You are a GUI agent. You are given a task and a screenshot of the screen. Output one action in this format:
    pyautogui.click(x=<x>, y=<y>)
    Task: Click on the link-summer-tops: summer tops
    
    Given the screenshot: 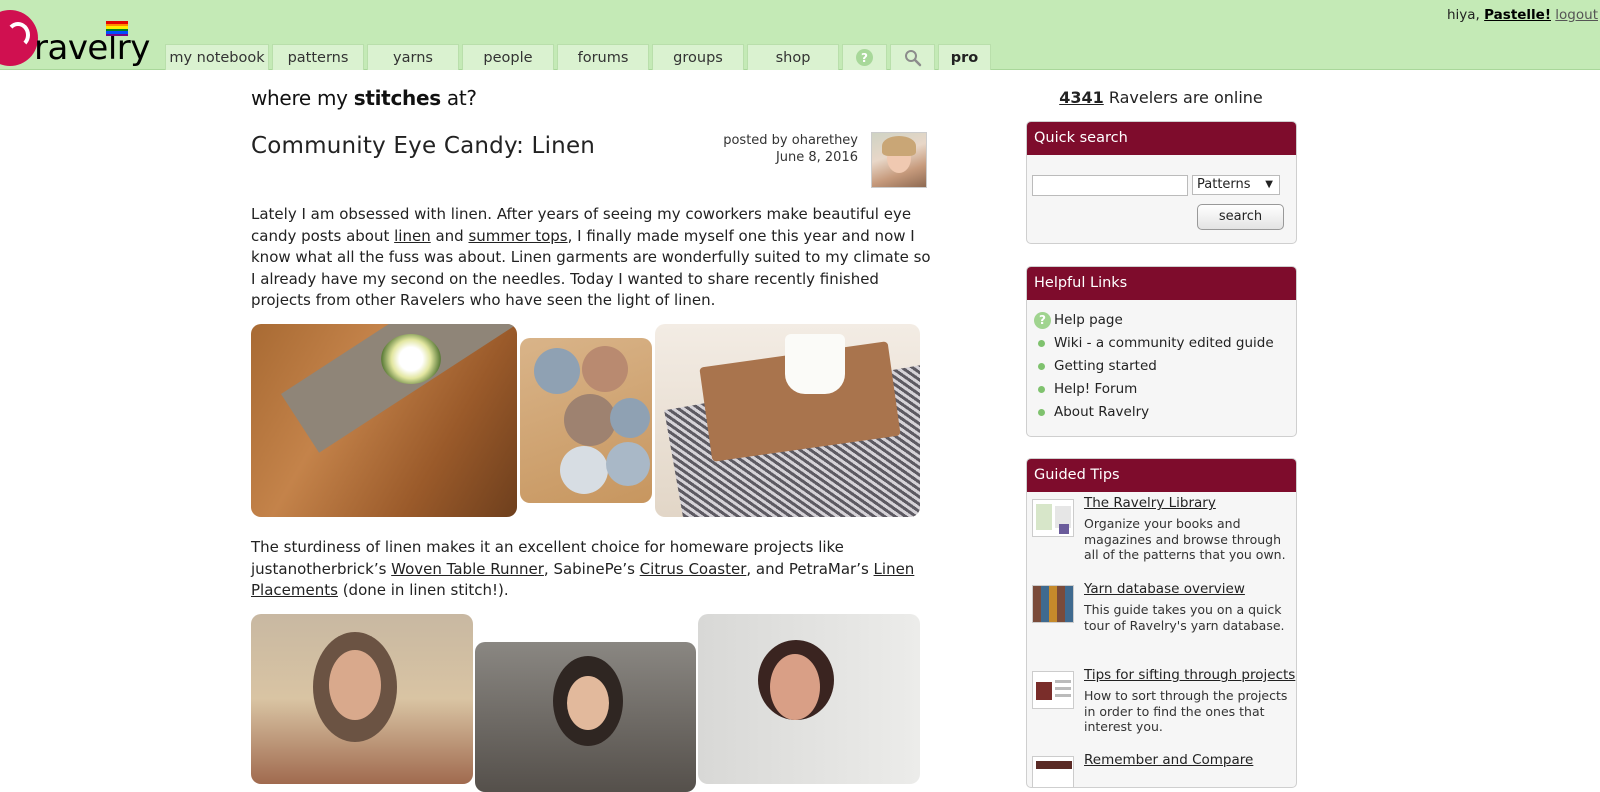 What is the action you would take?
    pyautogui.click(x=517, y=236)
    